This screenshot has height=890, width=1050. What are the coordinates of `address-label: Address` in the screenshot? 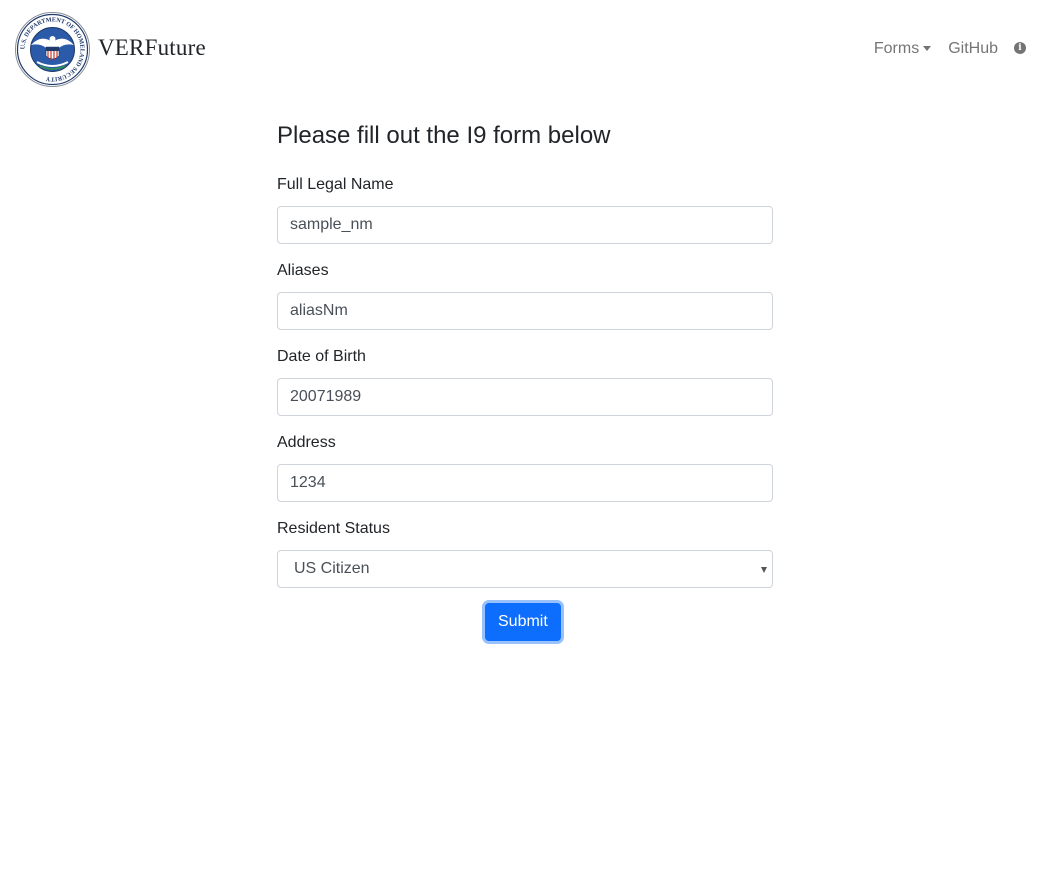 It's located at (306, 442).